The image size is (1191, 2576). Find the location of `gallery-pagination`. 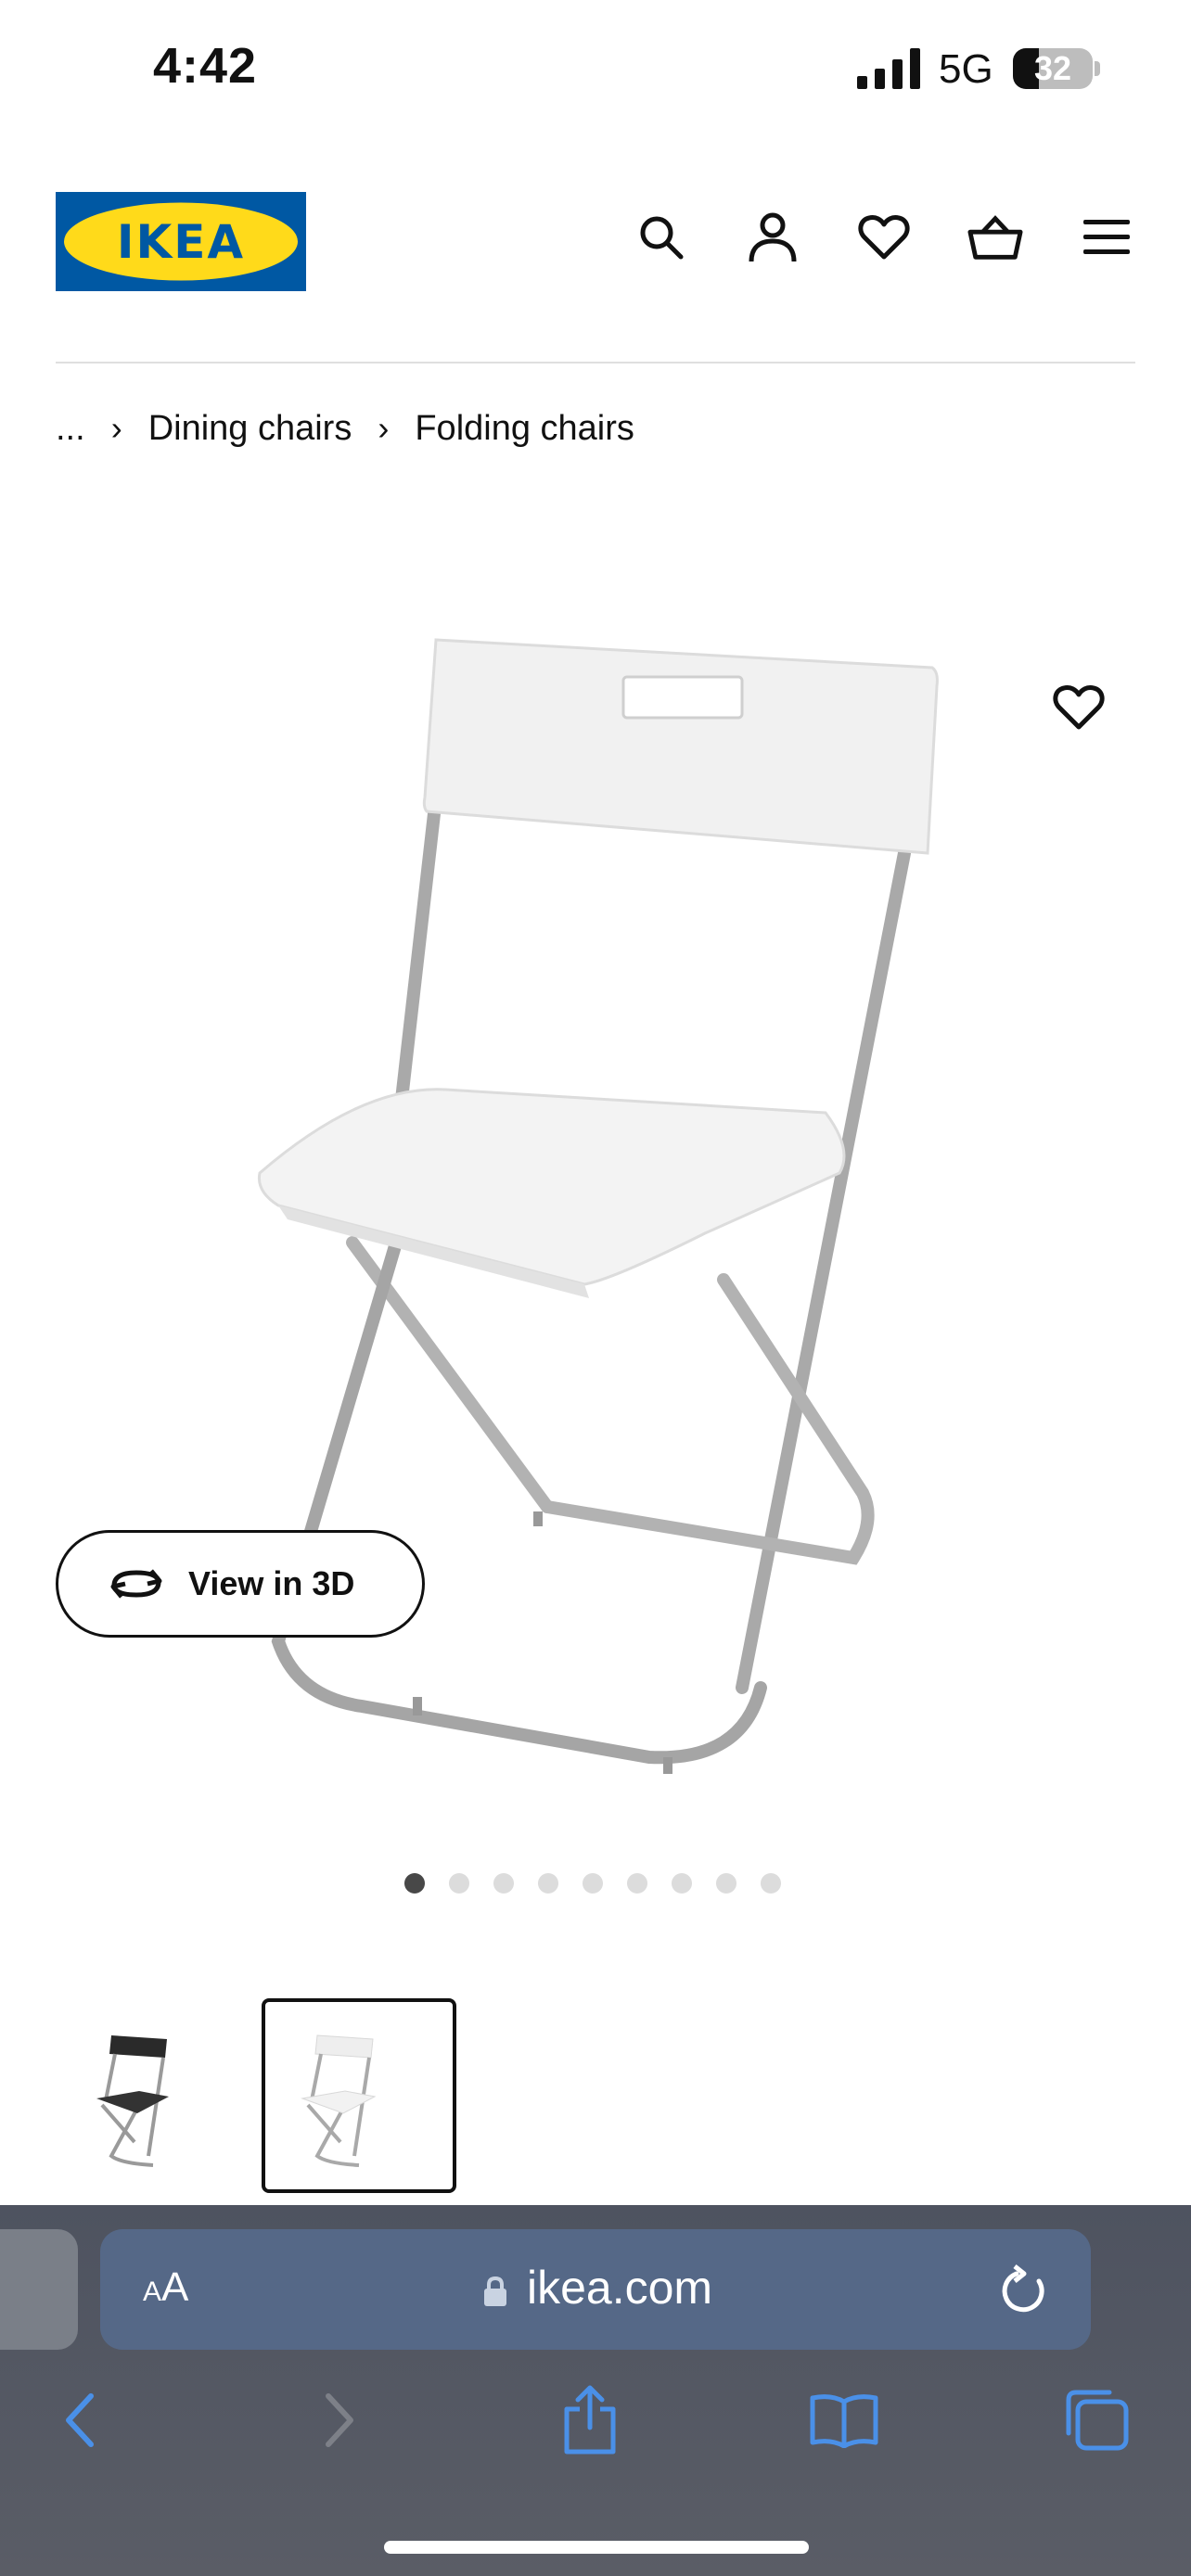

gallery-pagination is located at coordinates (604, 1883).